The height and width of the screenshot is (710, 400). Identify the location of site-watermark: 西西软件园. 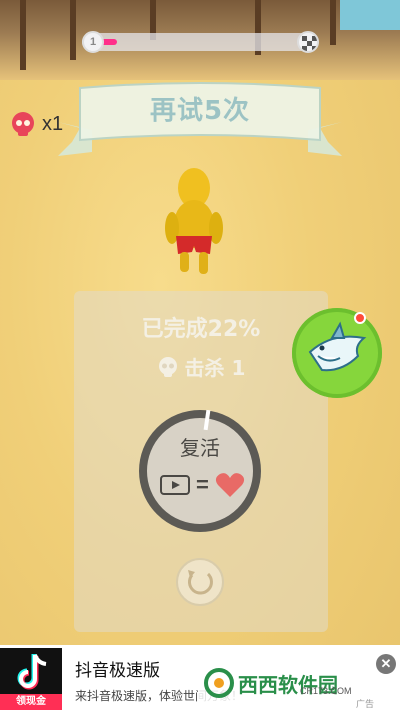
(290, 683).